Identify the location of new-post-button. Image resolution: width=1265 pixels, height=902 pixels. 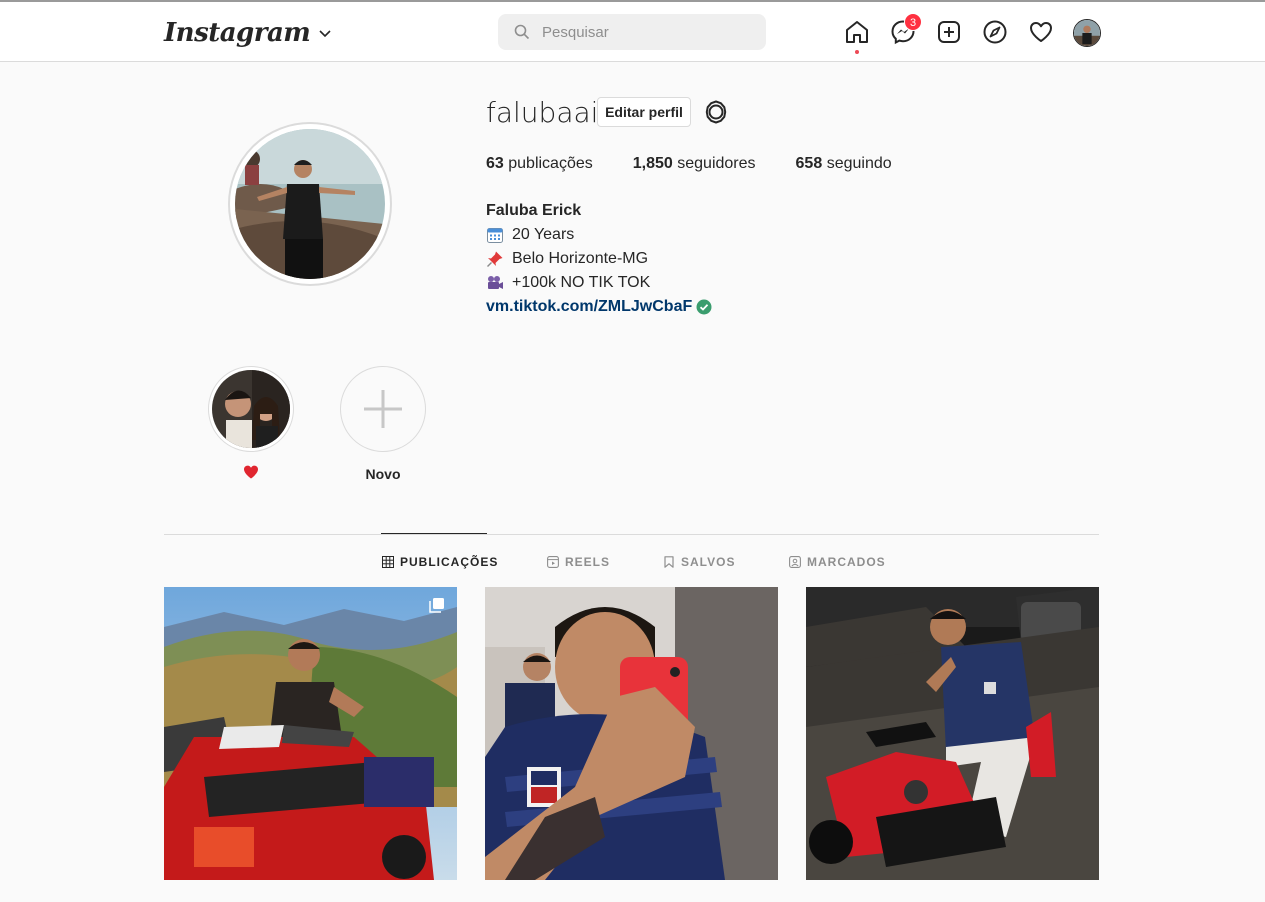
(949, 32).